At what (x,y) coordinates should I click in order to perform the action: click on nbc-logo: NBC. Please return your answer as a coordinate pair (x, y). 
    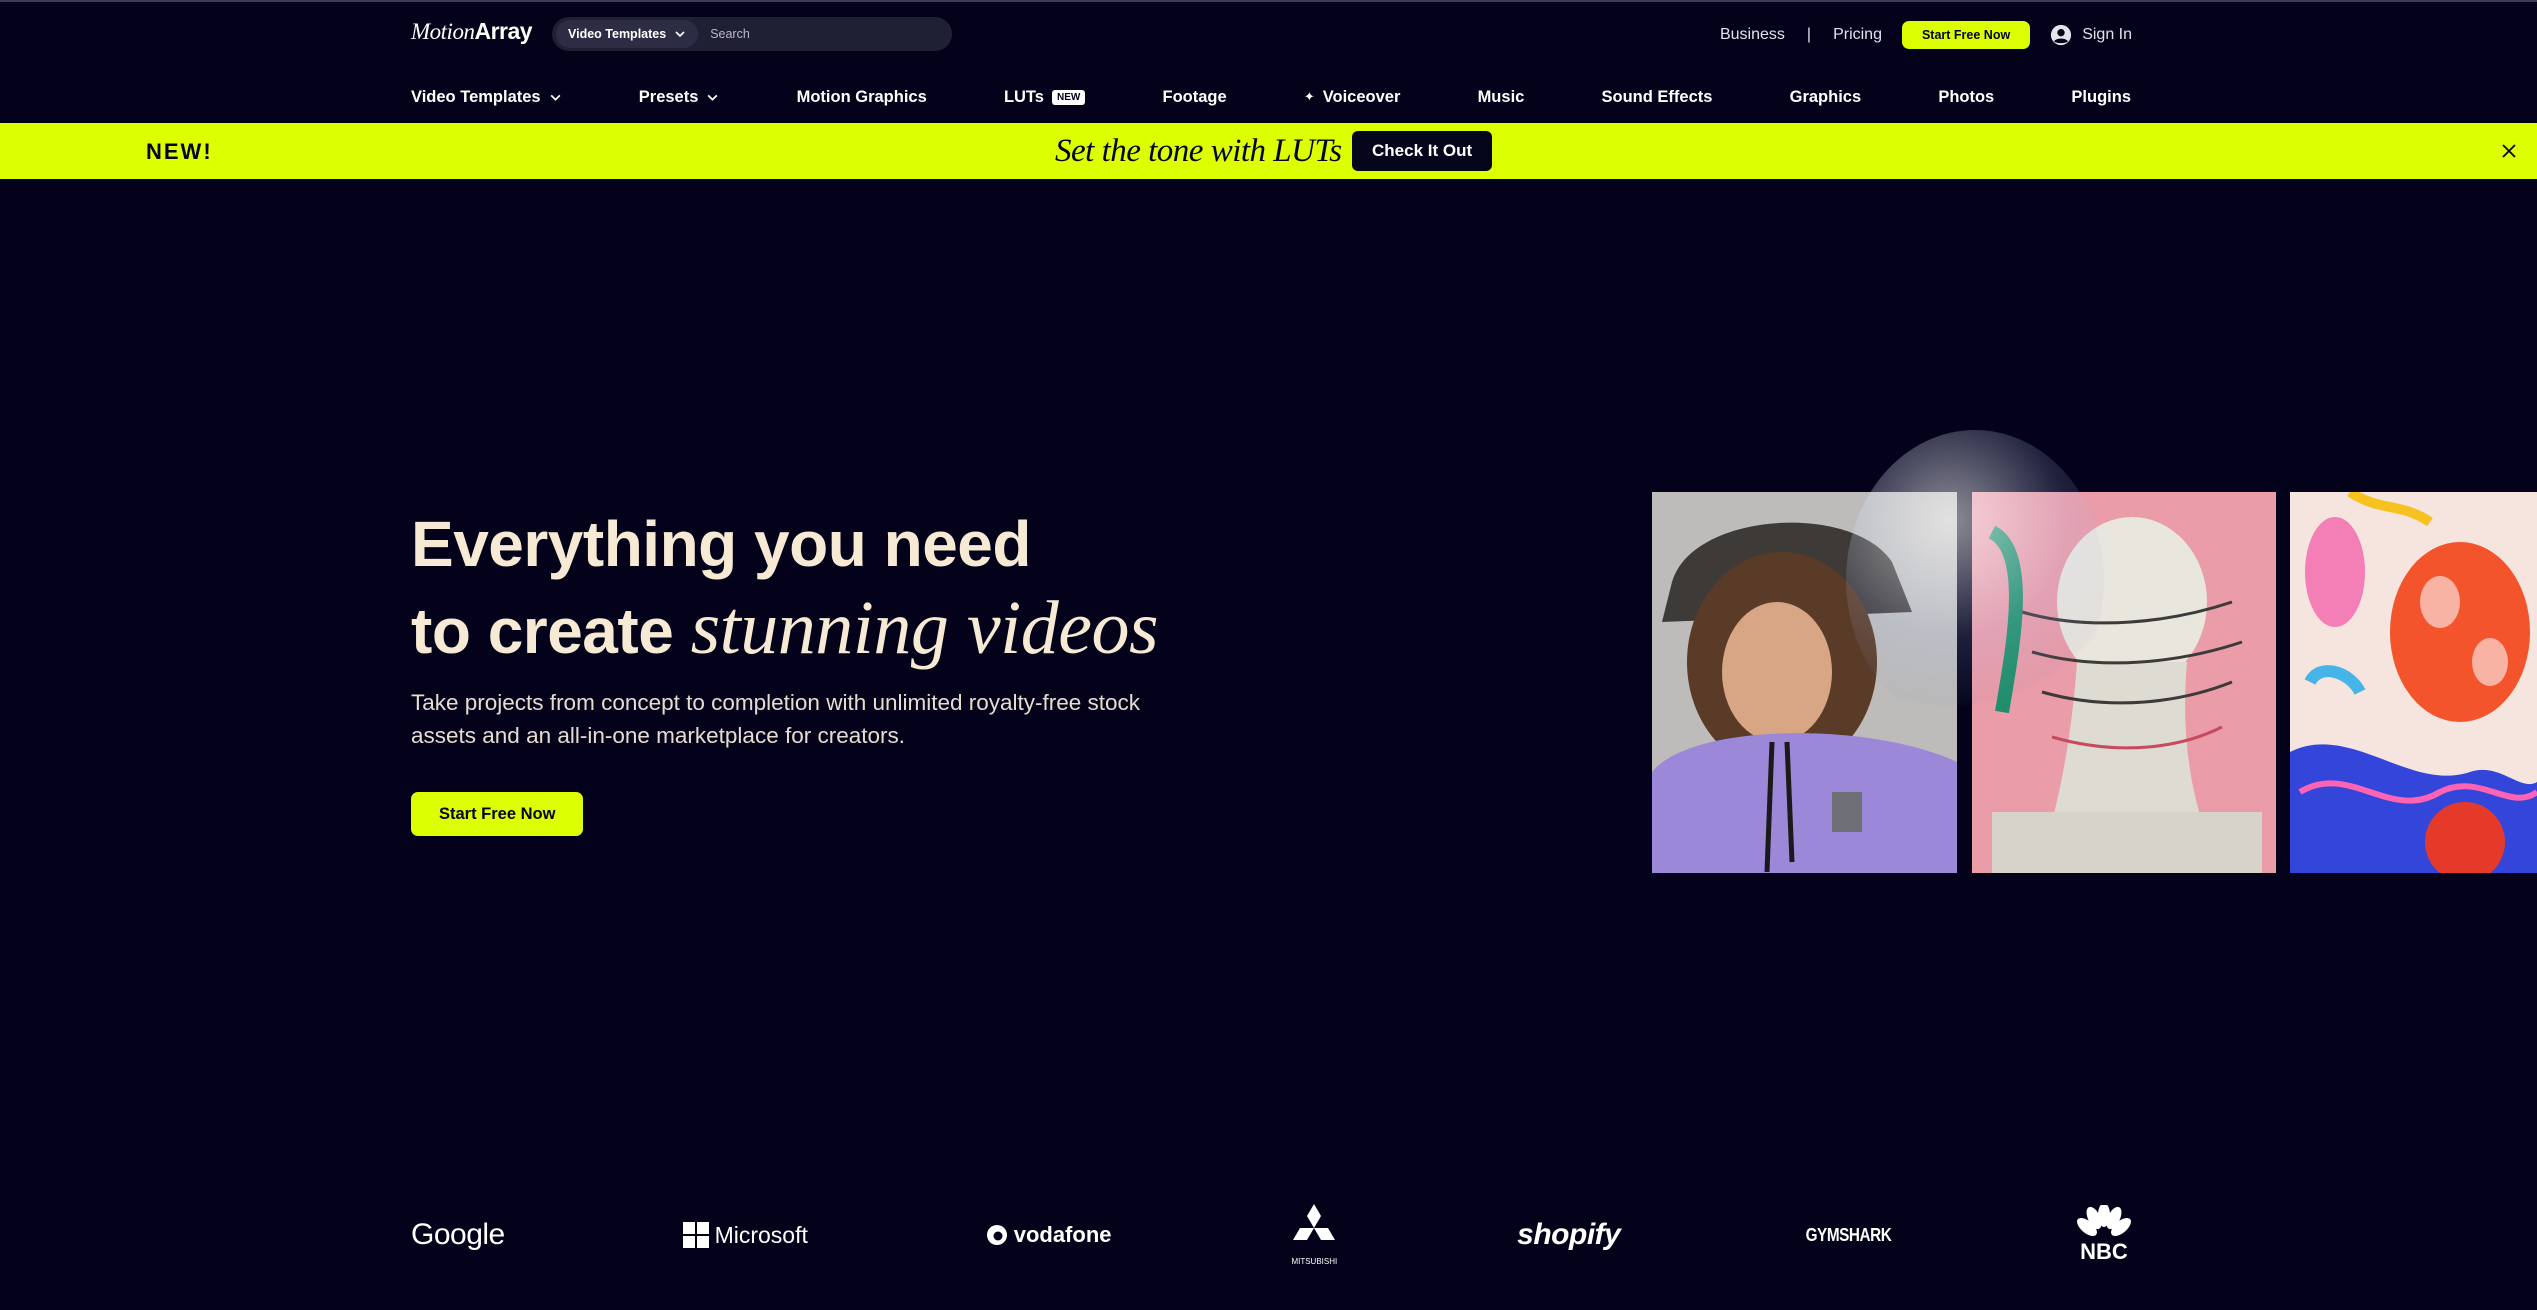
    Looking at the image, I should click on (2104, 1235).